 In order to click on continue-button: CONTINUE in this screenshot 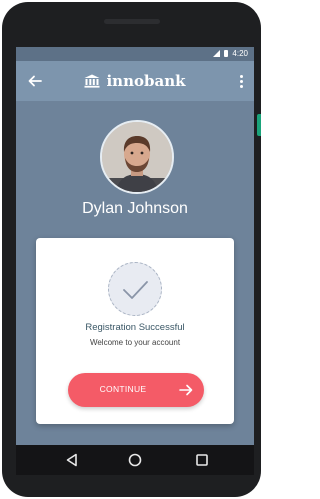, I will do `click(136, 390)`.